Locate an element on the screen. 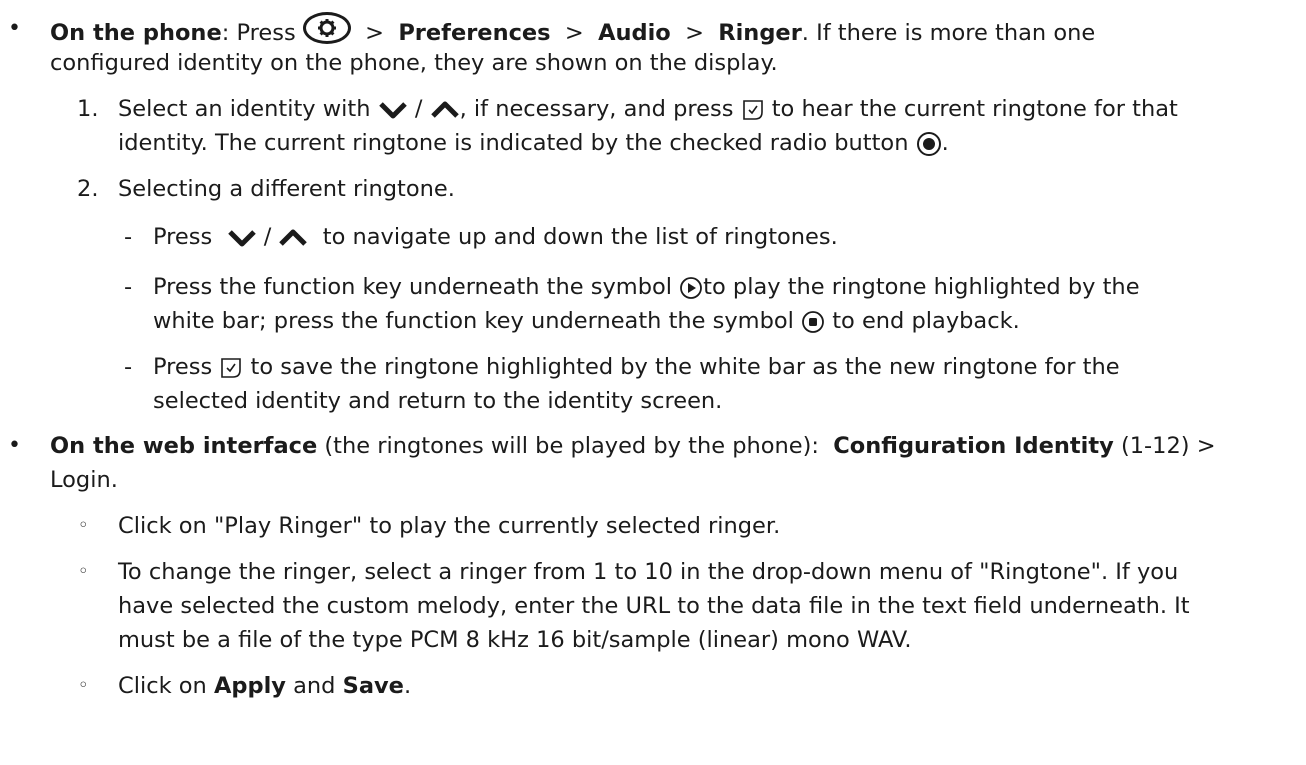 The height and width of the screenshot is (765, 1306). step-2-text: Selecting a different ringtone. is located at coordinates (286, 189).